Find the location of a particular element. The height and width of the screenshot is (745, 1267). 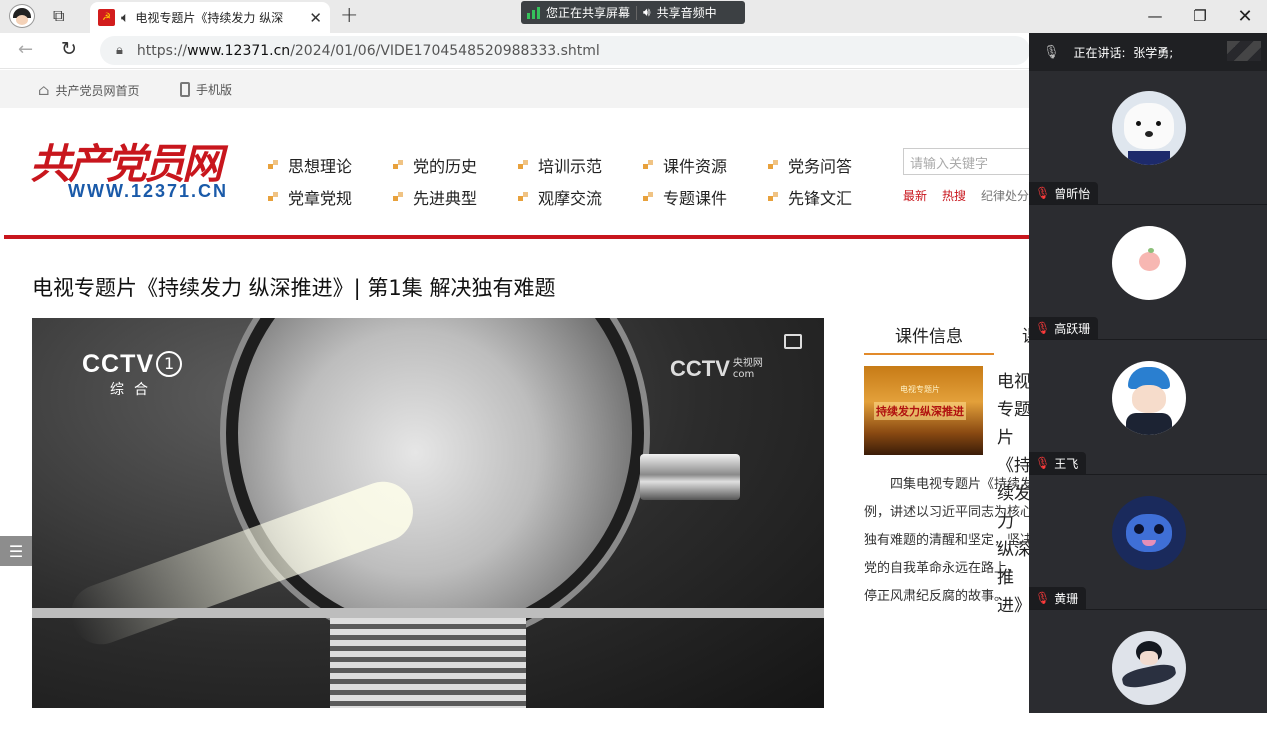

mobile-link: 手机版 is located at coordinates (206, 89).